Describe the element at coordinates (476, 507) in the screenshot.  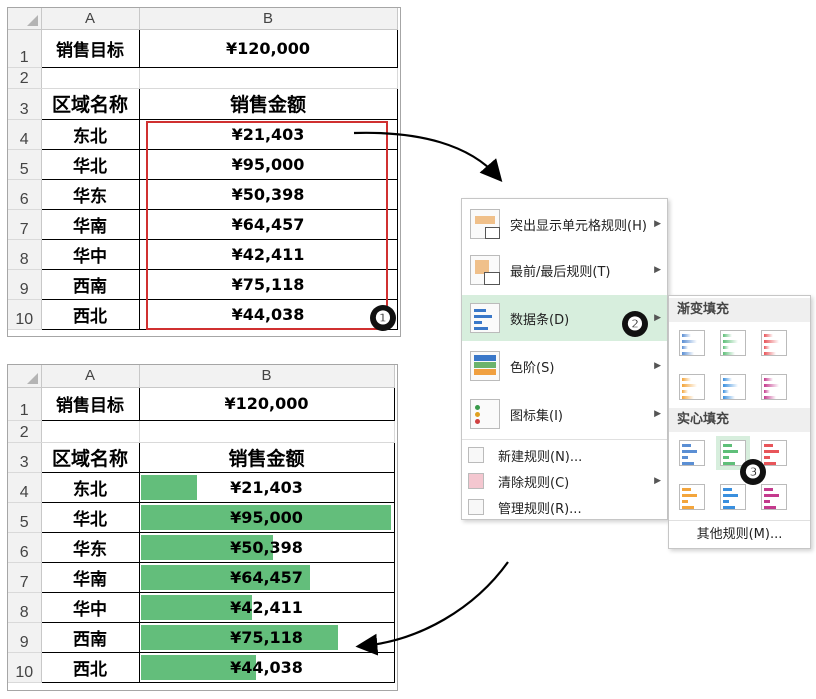
I see `manage-rules-icon` at that location.